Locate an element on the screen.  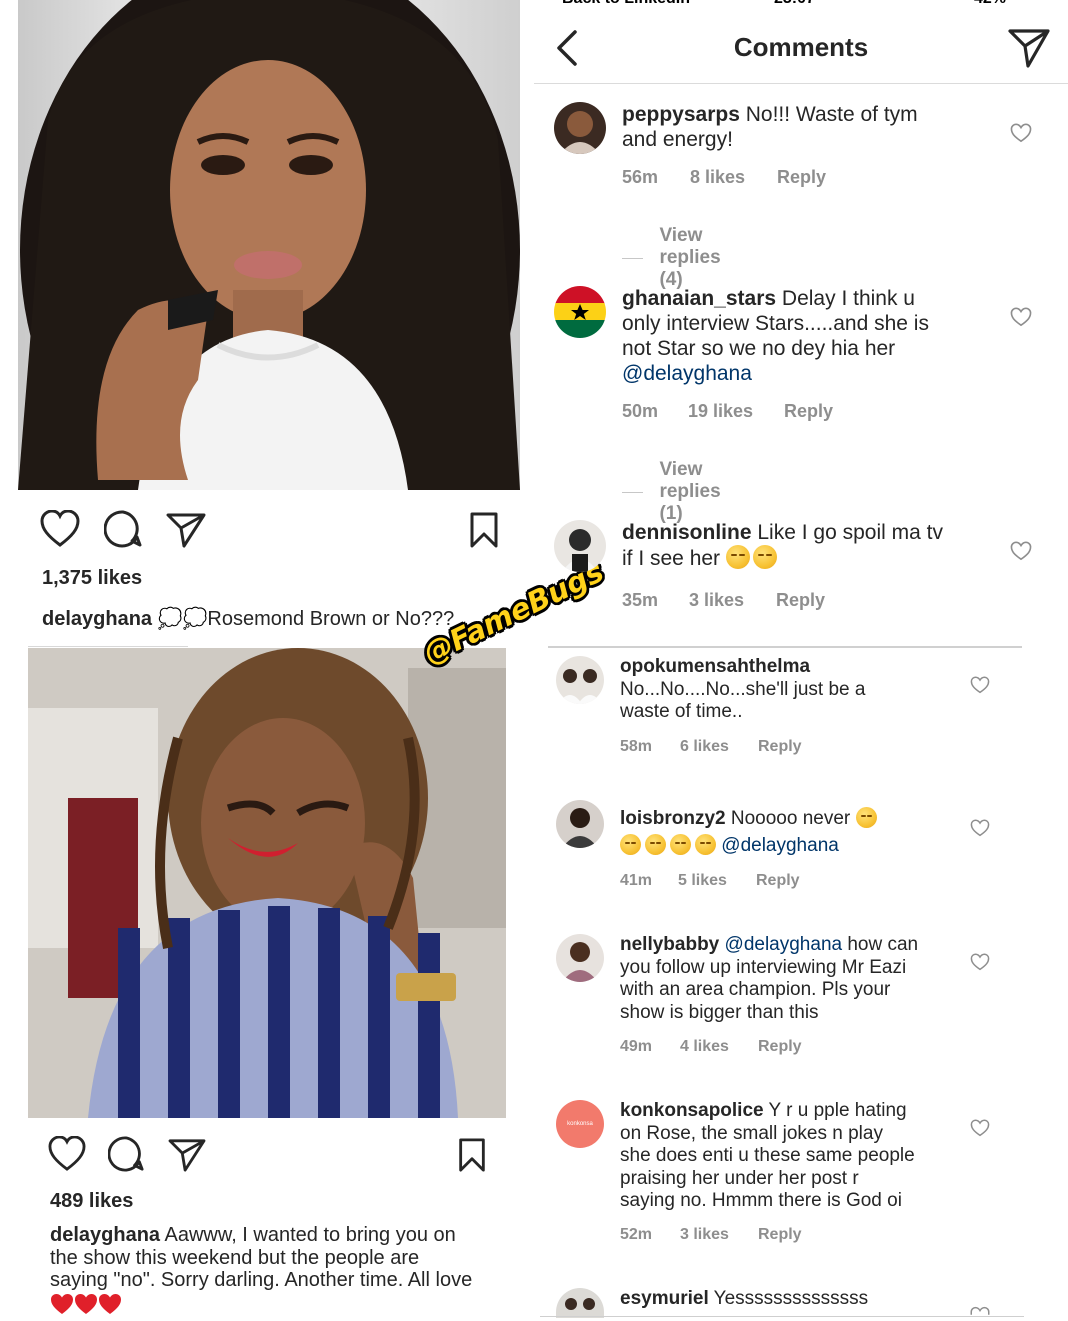
comment-meta: 52m 3 likes Reply is located at coordinates (711, 1235).